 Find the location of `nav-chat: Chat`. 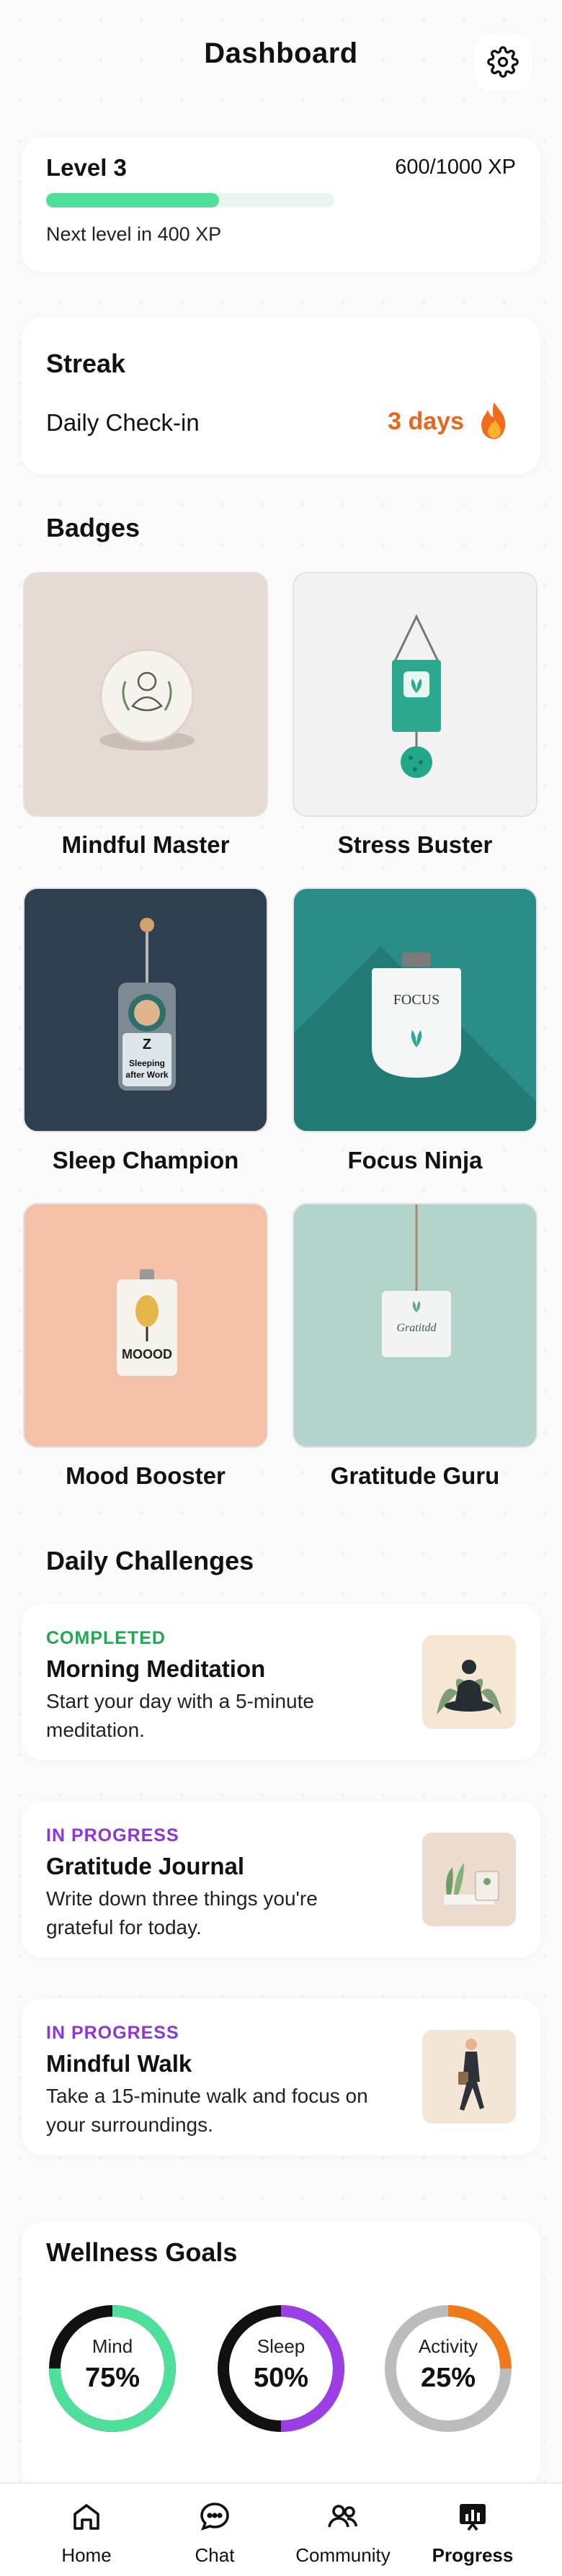

nav-chat: Chat is located at coordinates (215, 2530).